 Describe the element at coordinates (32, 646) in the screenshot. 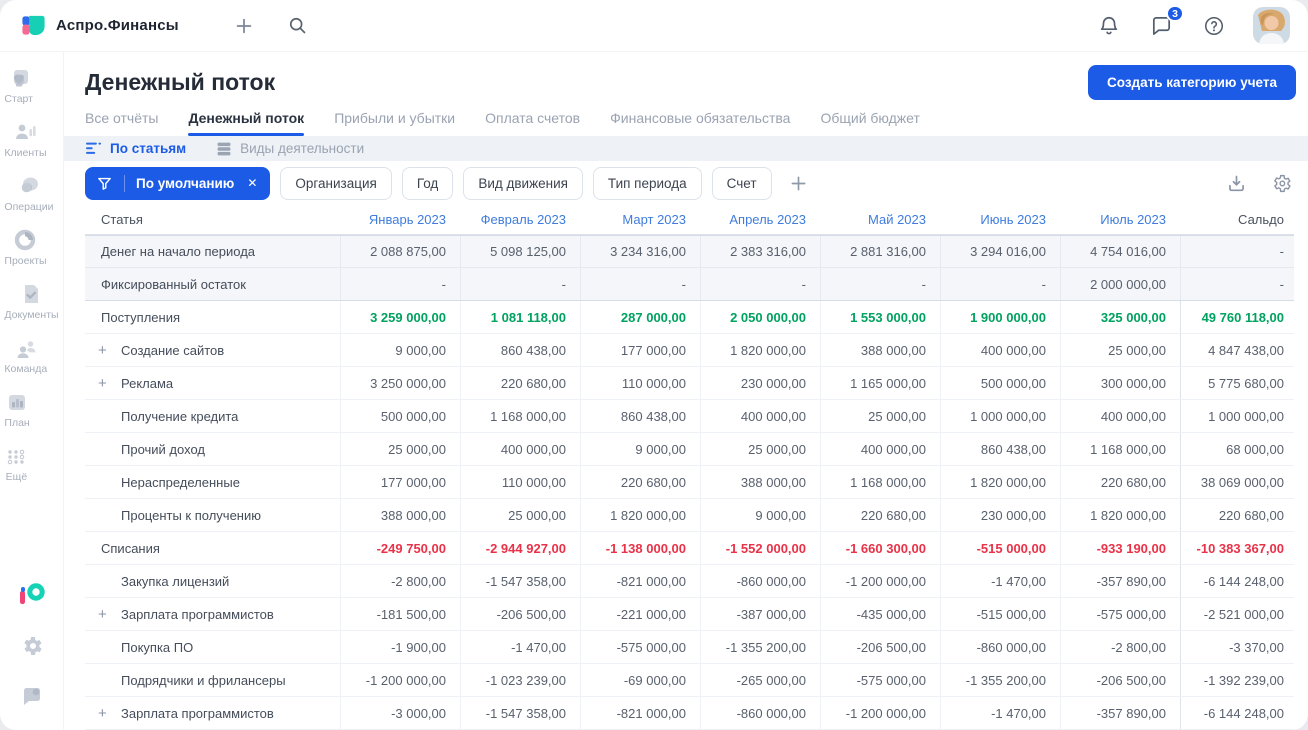

I see `sidebar-settings-button` at that location.